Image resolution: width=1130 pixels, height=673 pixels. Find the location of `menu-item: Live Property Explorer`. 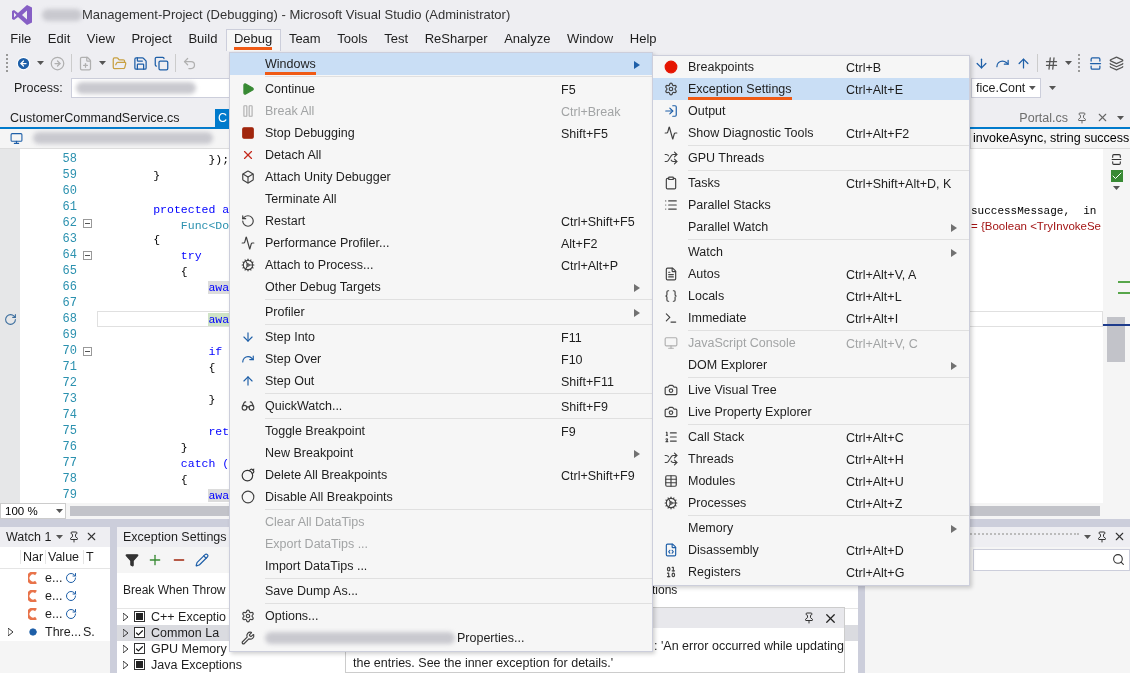

menu-item: Live Property Explorer is located at coordinates (811, 412).